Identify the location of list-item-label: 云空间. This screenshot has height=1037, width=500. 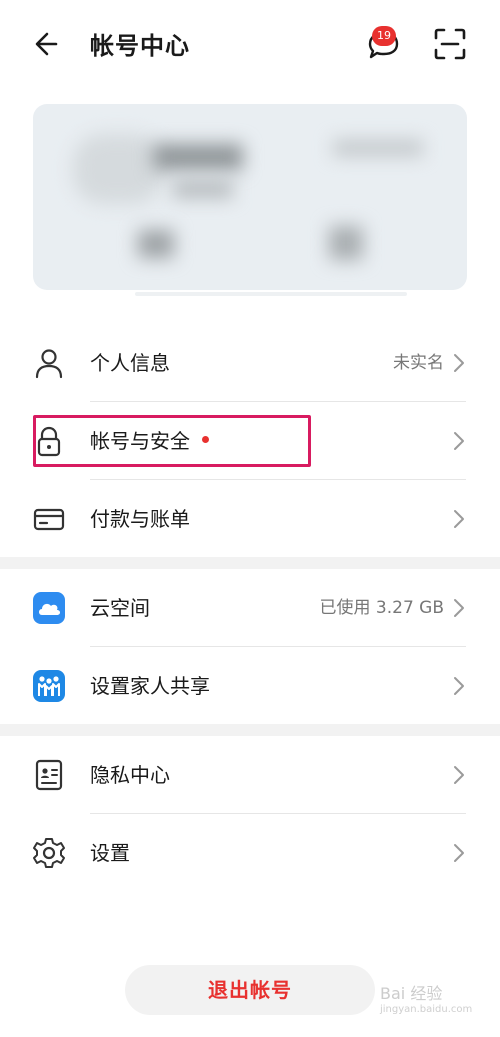
(120, 608).